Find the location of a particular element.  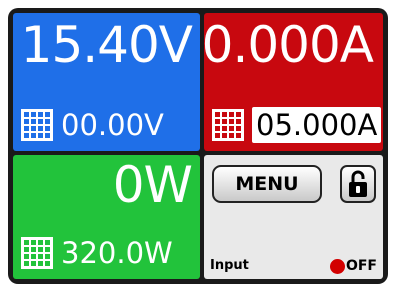

red-dot-icon is located at coordinates (337, 266).